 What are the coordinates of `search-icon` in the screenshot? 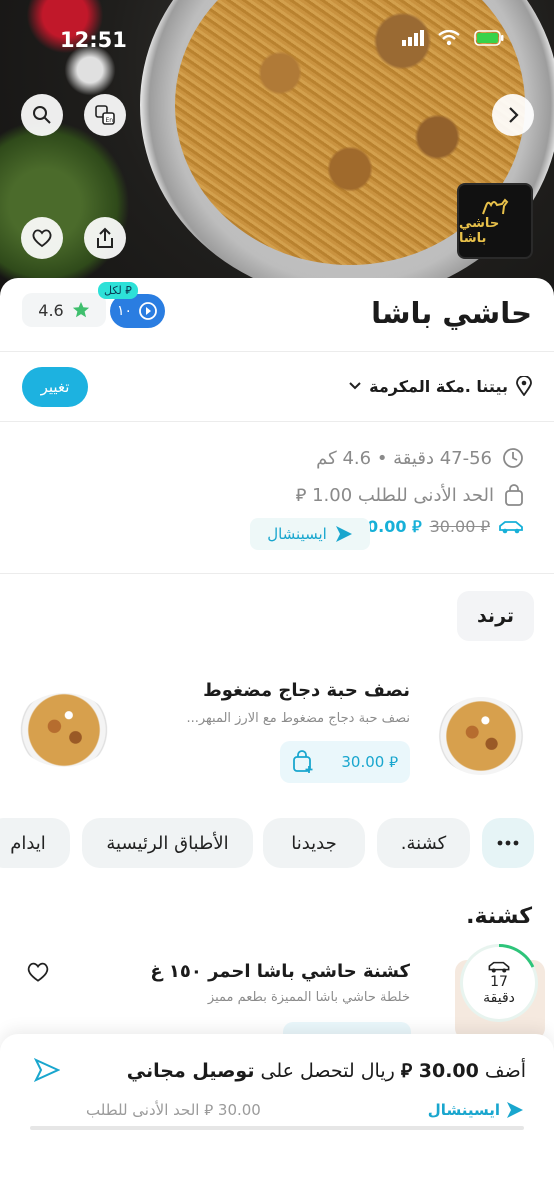 It's located at (42, 115).